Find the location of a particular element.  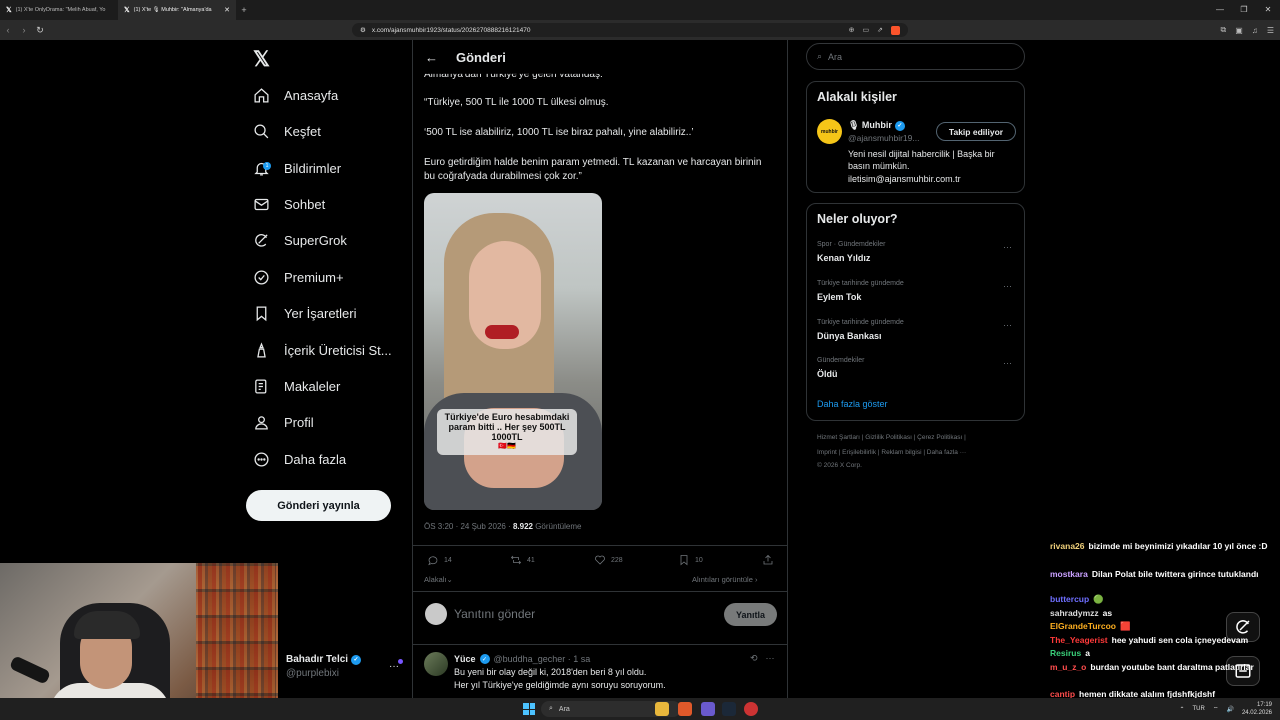

volume-icon: 🔊 is located at coordinates (1229, 709).